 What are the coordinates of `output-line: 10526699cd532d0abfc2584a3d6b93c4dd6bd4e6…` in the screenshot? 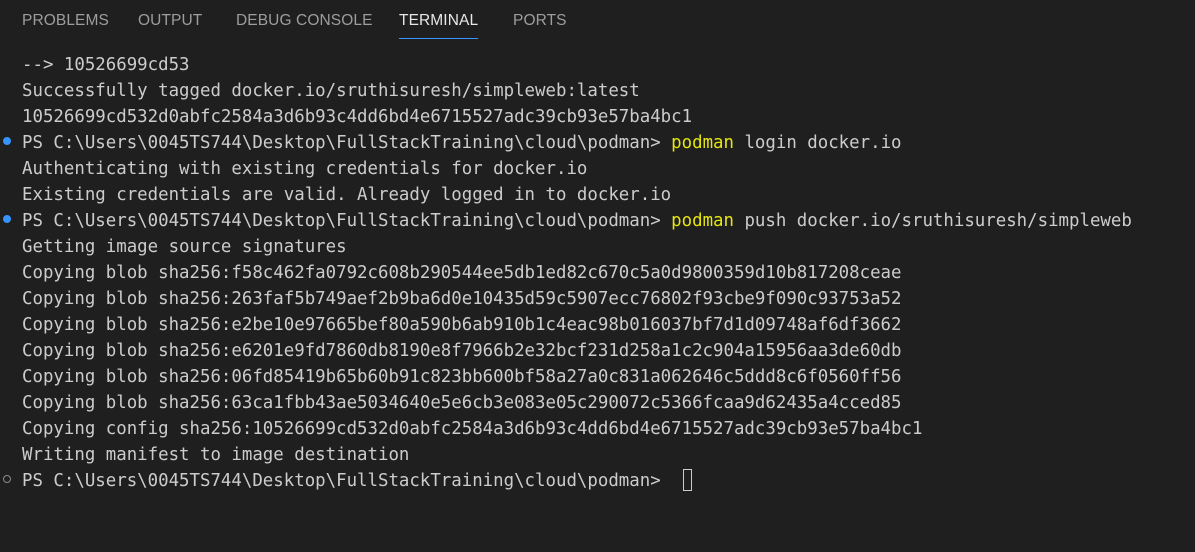 It's located at (357, 117).